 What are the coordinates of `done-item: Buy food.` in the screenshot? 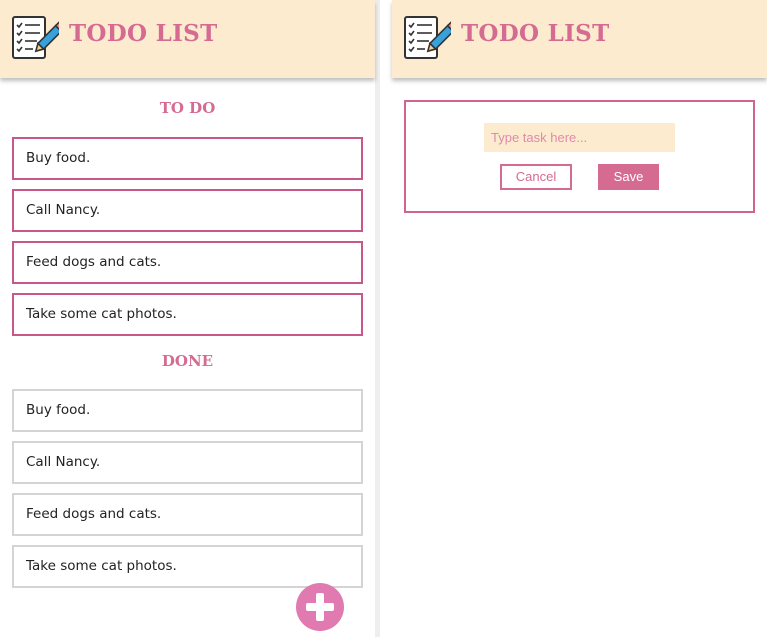 It's located at (187, 410).